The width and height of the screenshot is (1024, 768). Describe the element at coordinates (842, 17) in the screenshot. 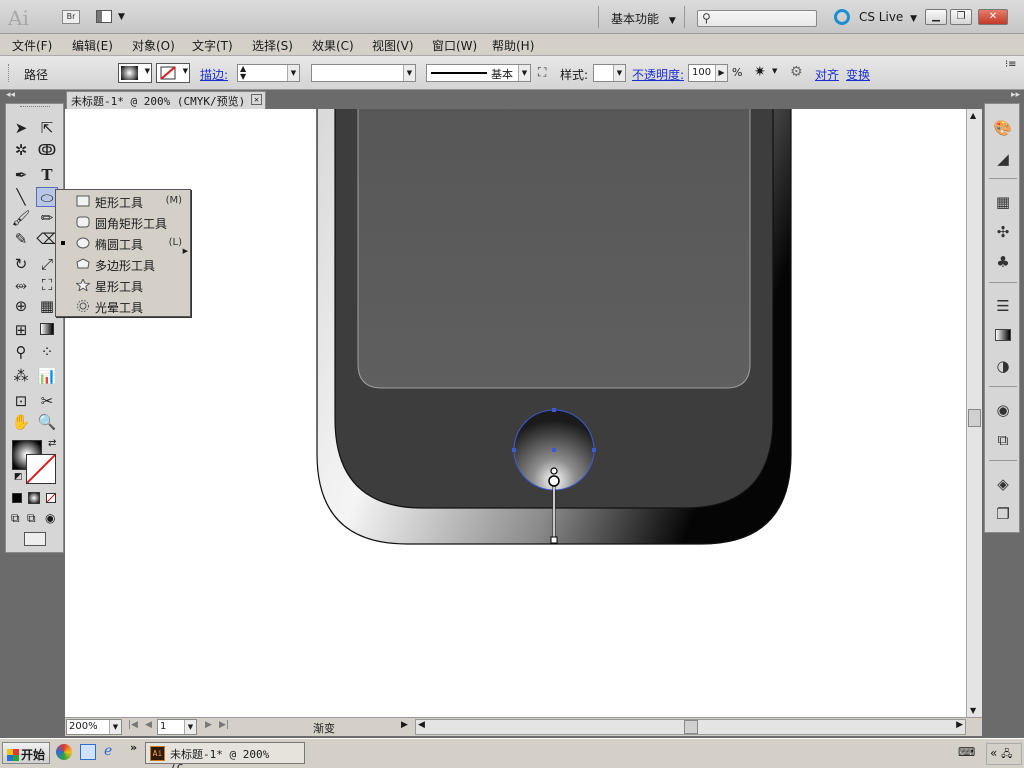

I see `cs-live-icon` at that location.